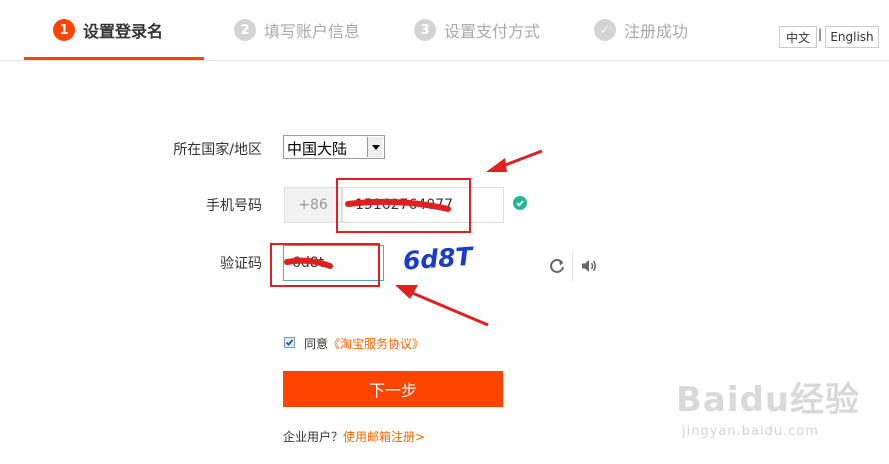 The height and width of the screenshot is (464, 889). I want to click on baidu-watermark-url: jingyan.baidu.com, so click(750, 431).